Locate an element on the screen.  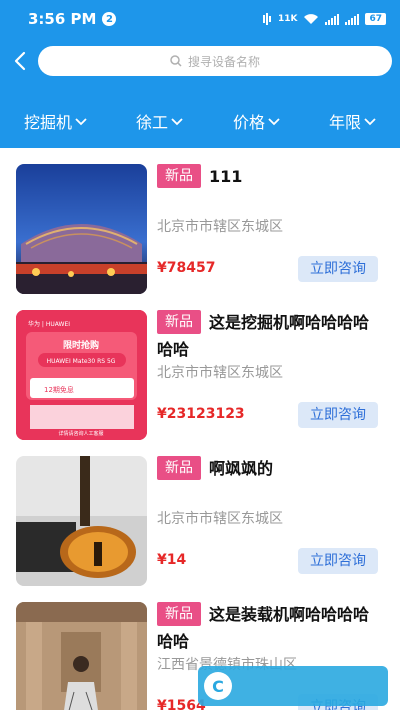
promo-model: HUAWEI Mate30 RS 5G is located at coordinates (81, 361).